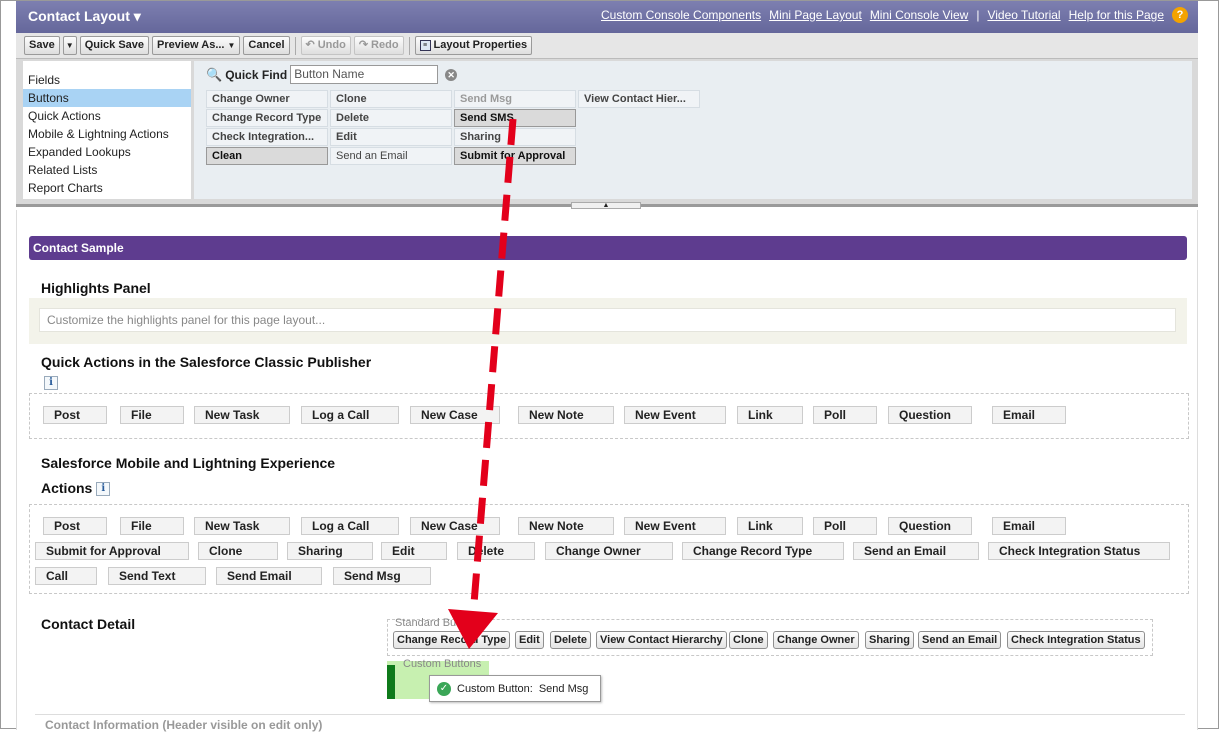 Image resolution: width=1219 pixels, height=732 pixels. I want to click on action-chip-submit-for-approval: Submit for Approval, so click(112, 551).